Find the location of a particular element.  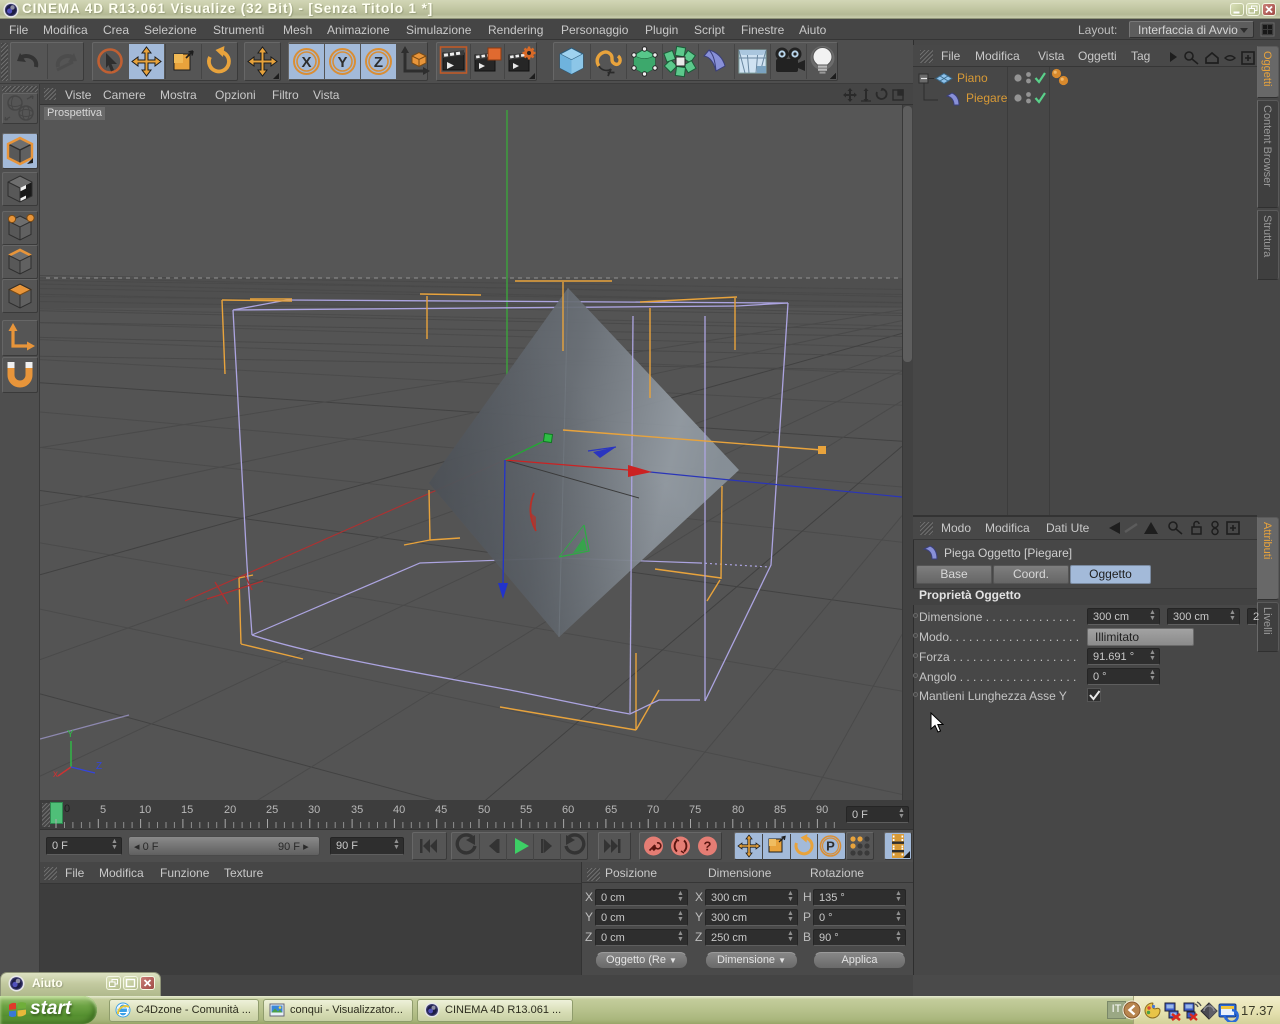

svg-text: 40 is located at coordinates (399, 810).